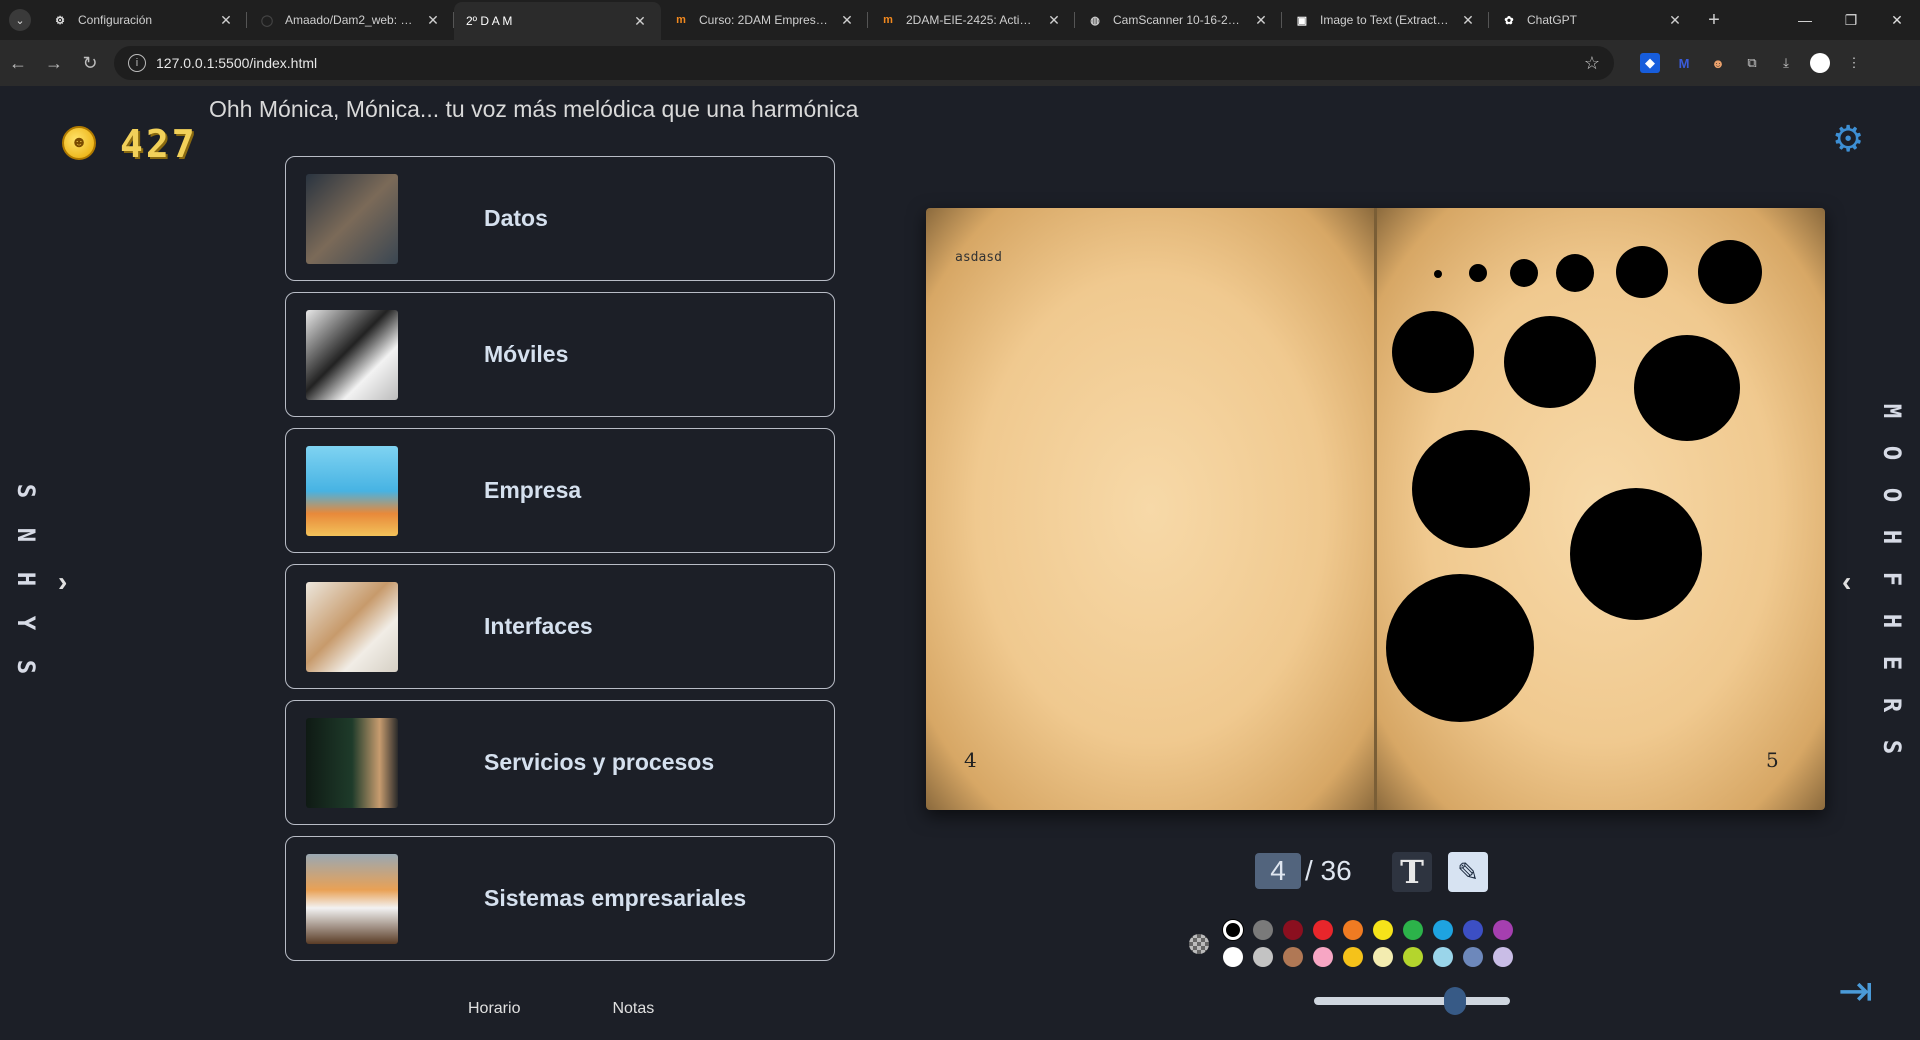 The width and height of the screenshot is (1920, 1040). I want to click on minimize-button: —, so click(1805, 20).